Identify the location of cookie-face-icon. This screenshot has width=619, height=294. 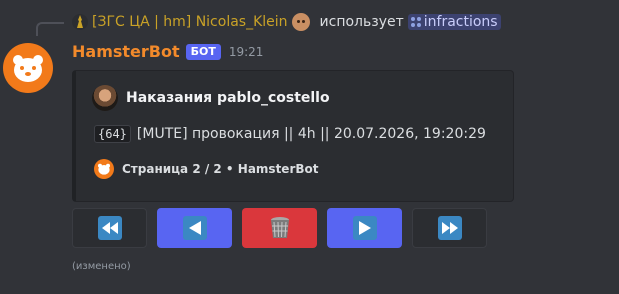
(300, 22).